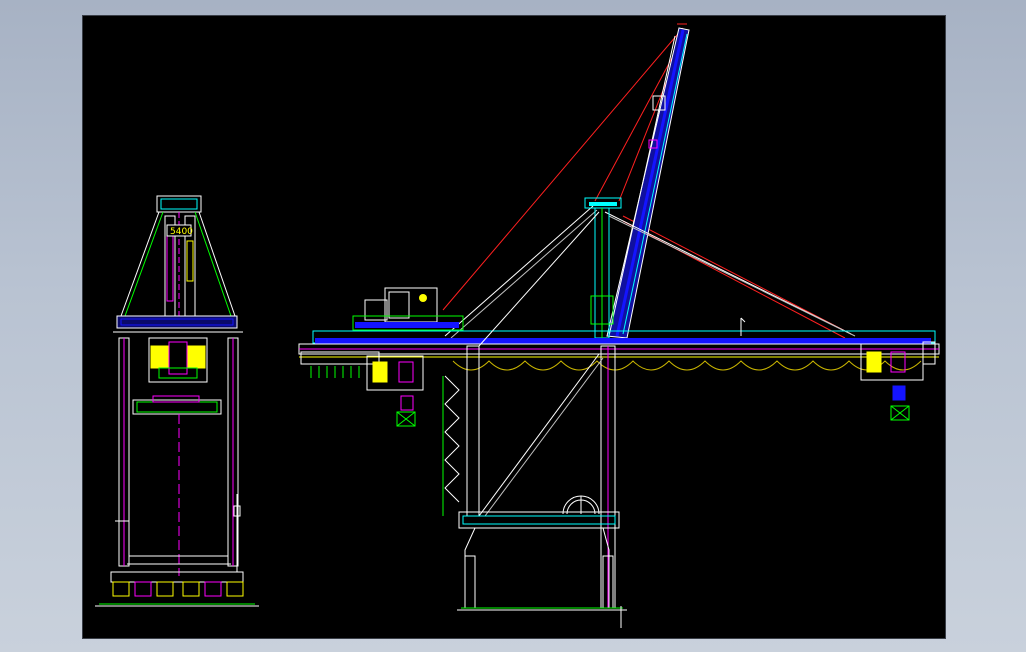 This screenshot has height=652, width=1026. I want to click on machinery-house, so click(408, 309).